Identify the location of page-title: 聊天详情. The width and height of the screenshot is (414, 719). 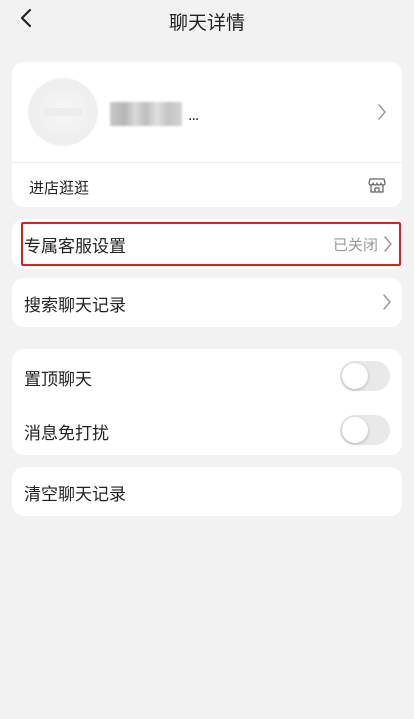
(206, 23).